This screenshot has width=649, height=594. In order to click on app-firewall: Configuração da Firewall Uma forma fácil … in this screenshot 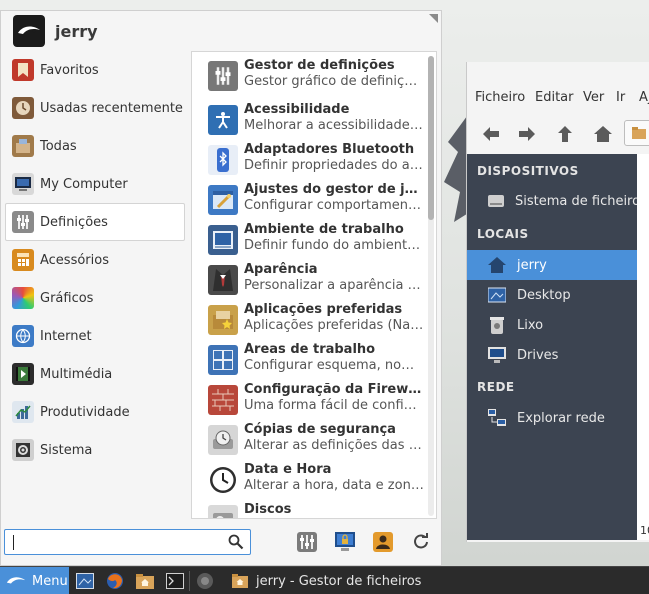, I will do `click(316, 402)`.